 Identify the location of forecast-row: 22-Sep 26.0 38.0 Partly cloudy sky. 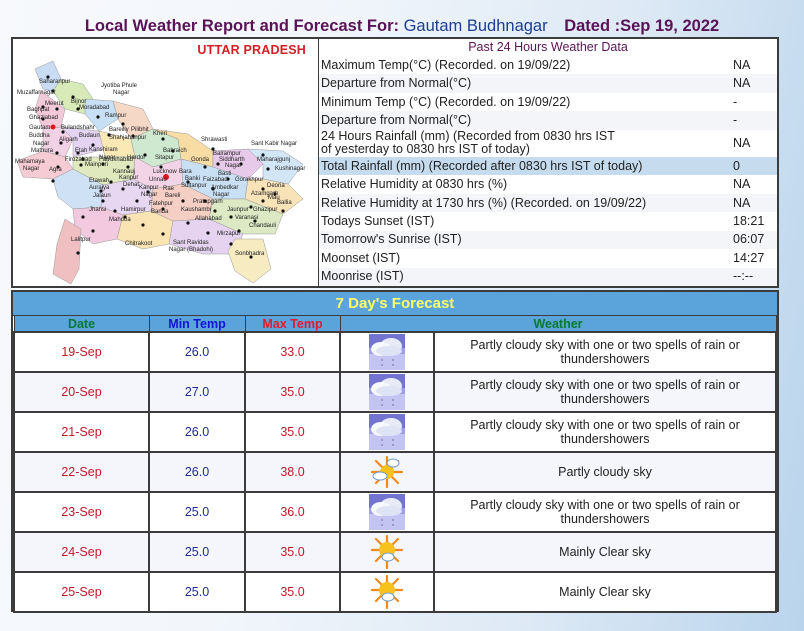
(395, 472).